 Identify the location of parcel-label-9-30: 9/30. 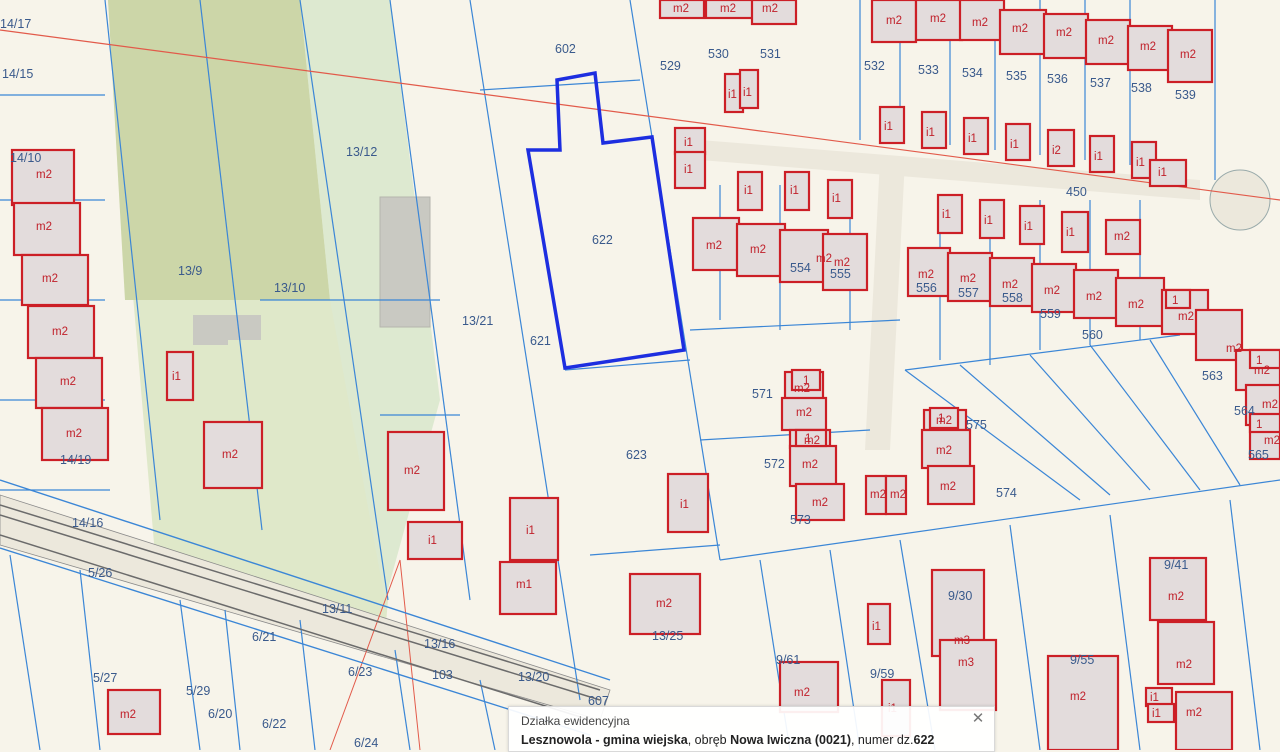
(960, 596).